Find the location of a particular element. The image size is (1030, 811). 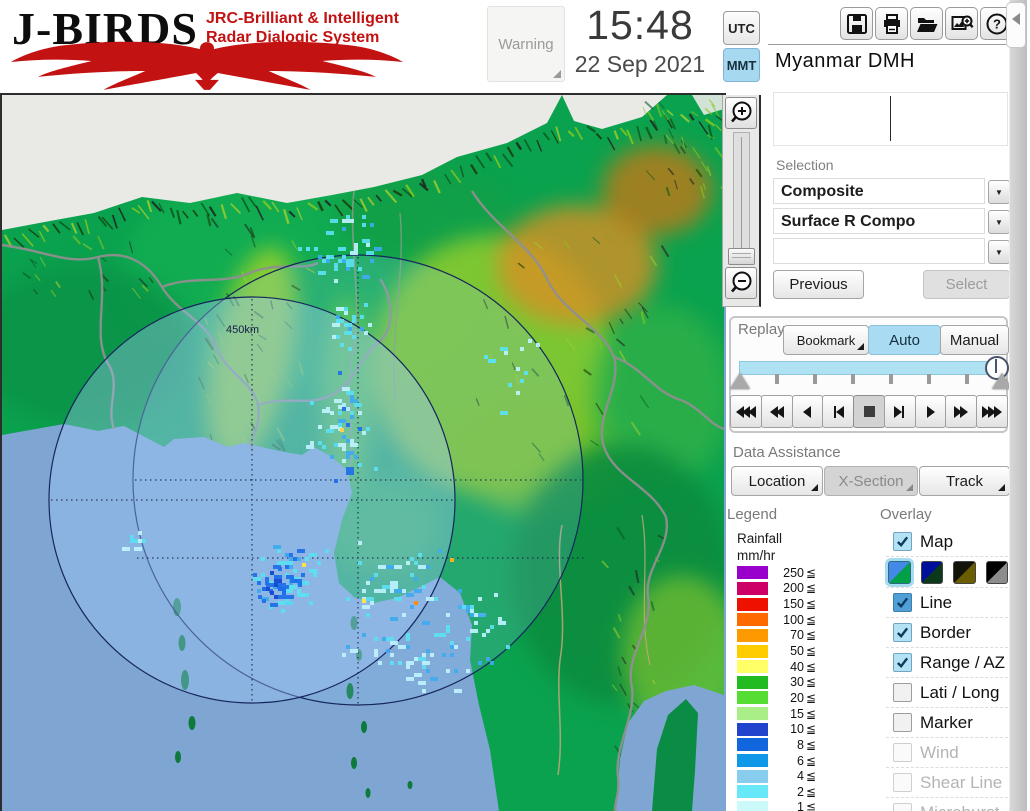

legend-row: 30 ≦ is located at coordinates (780, 682).